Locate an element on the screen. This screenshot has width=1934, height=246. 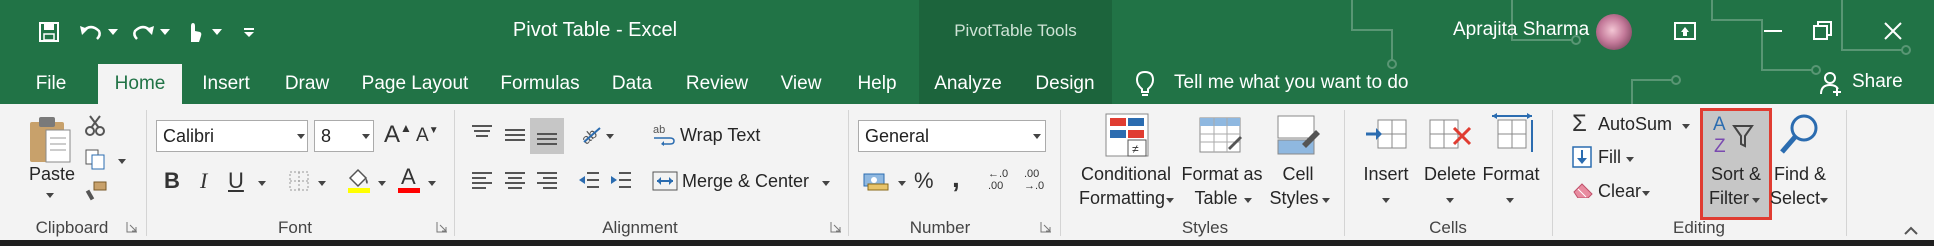
font-launcher-icon is located at coordinates (442, 227).